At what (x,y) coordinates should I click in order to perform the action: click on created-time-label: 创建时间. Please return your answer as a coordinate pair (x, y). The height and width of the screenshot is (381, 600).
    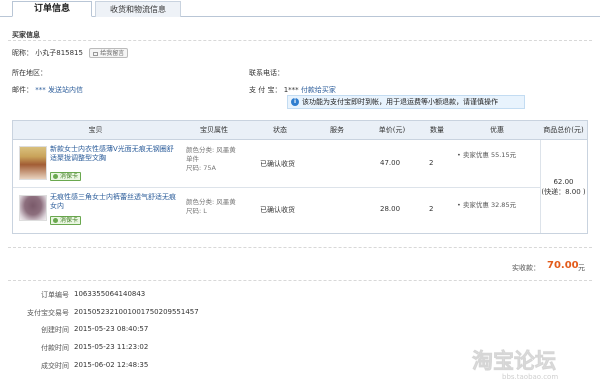
    Looking at the image, I should click on (55, 330).